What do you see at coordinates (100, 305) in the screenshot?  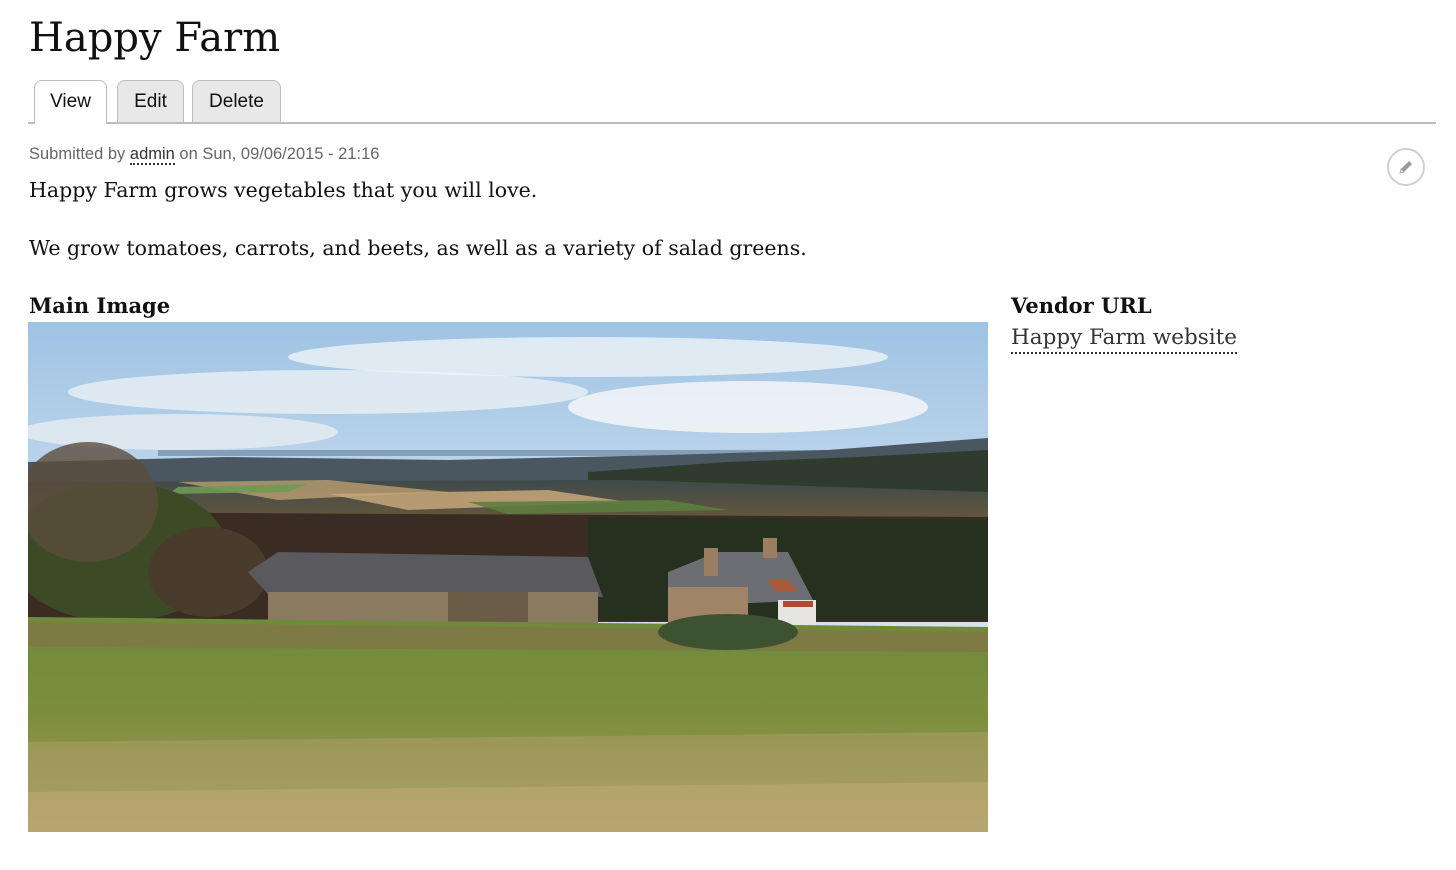 I see `main-image-label: Main Image` at bounding box center [100, 305].